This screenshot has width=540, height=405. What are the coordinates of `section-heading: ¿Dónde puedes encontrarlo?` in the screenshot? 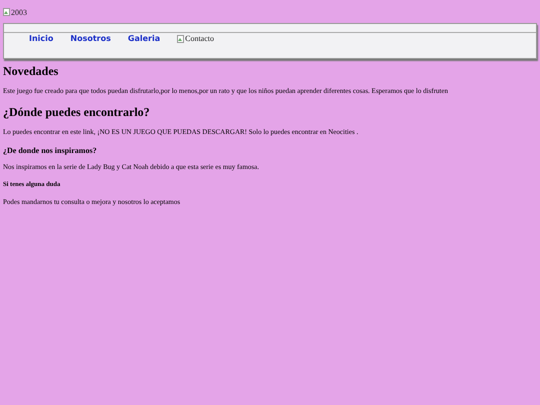 It's located at (77, 112).